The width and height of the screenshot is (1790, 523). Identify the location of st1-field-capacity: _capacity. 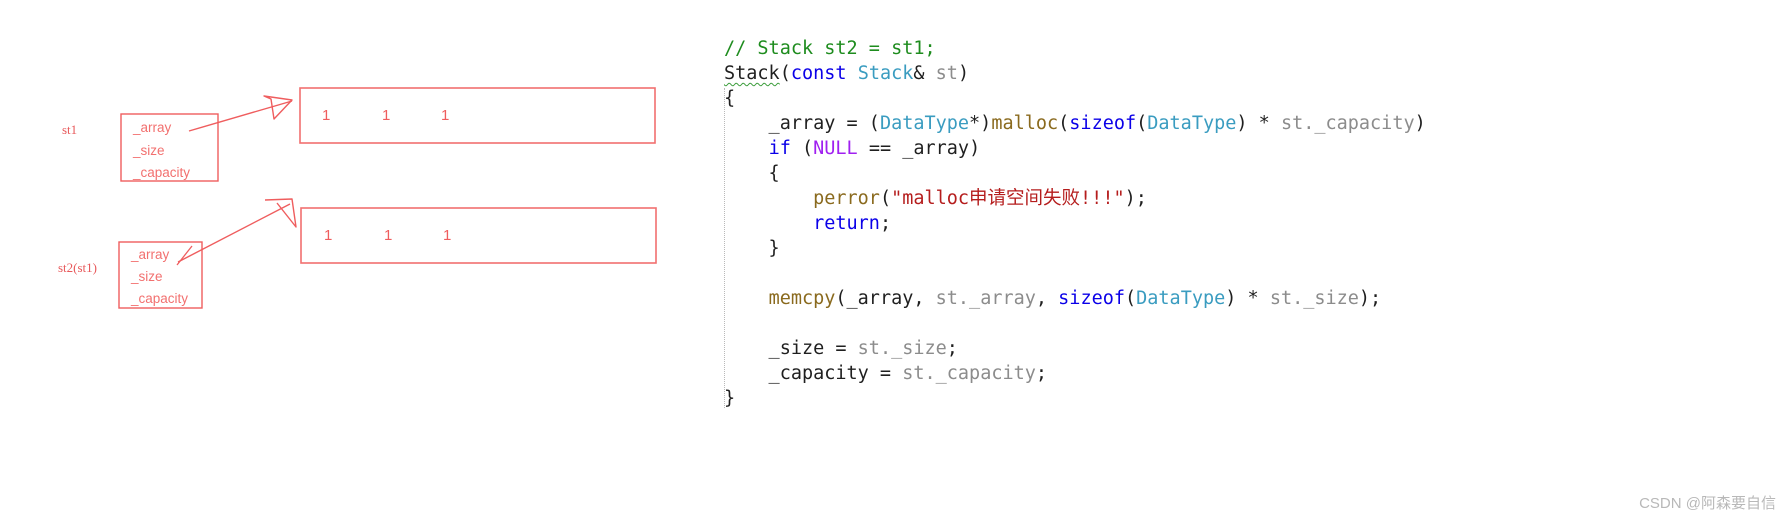
(162, 172).